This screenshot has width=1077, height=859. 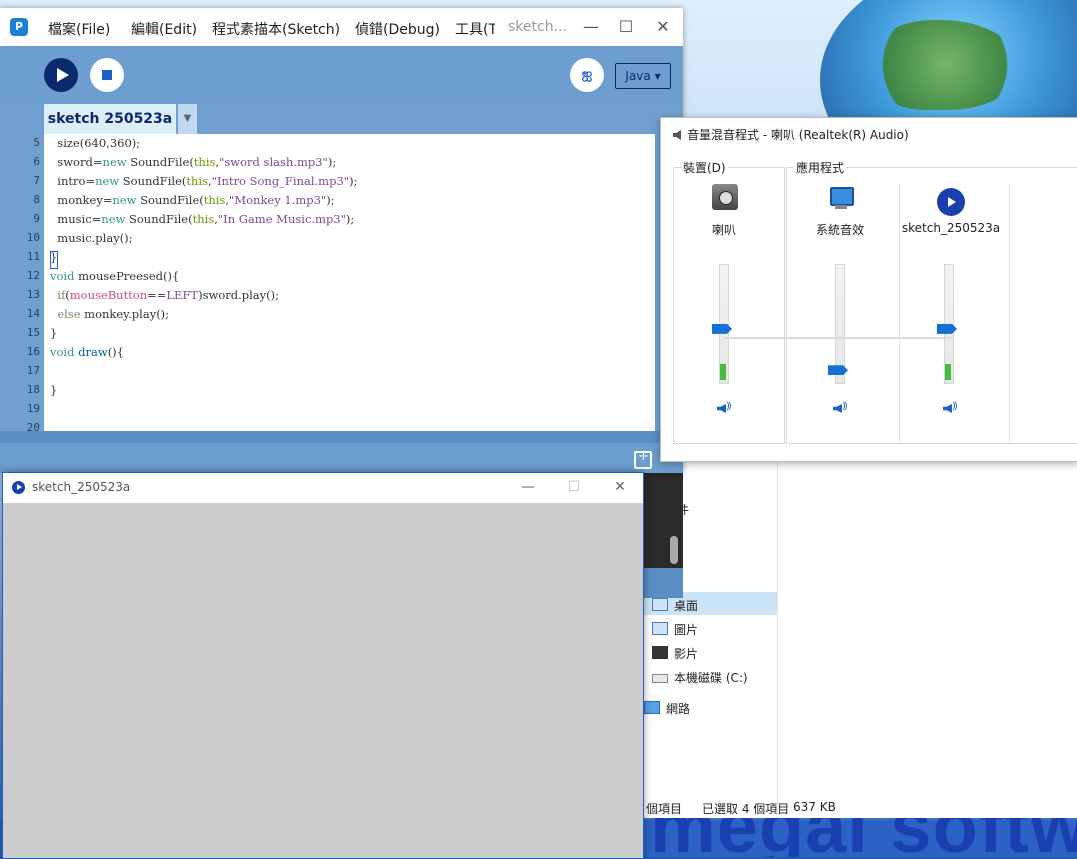 What do you see at coordinates (33, 256) in the screenshot?
I see `line-number: 11` at bounding box center [33, 256].